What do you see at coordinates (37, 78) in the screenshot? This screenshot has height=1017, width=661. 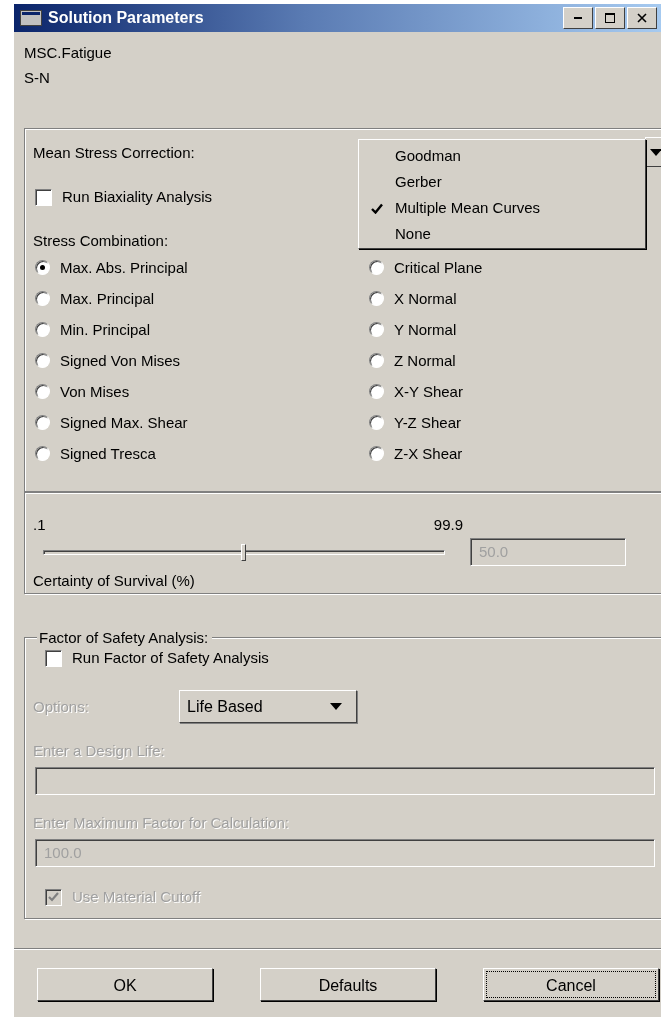 I see `header-text: S-N` at bounding box center [37, 78].